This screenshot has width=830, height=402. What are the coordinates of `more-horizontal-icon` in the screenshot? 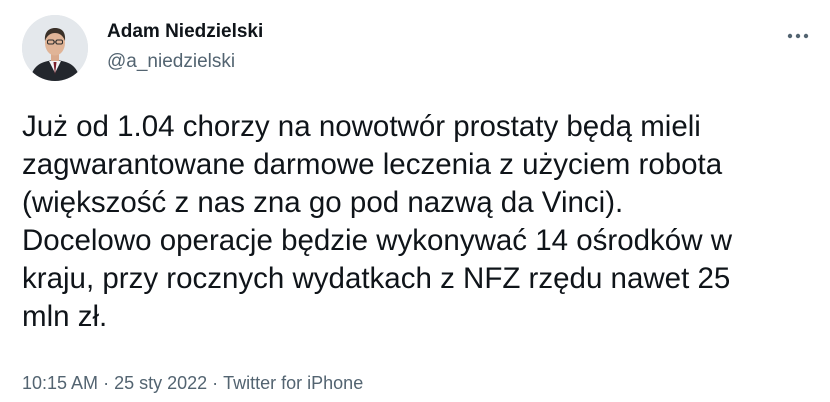 It's located at (798, 36).